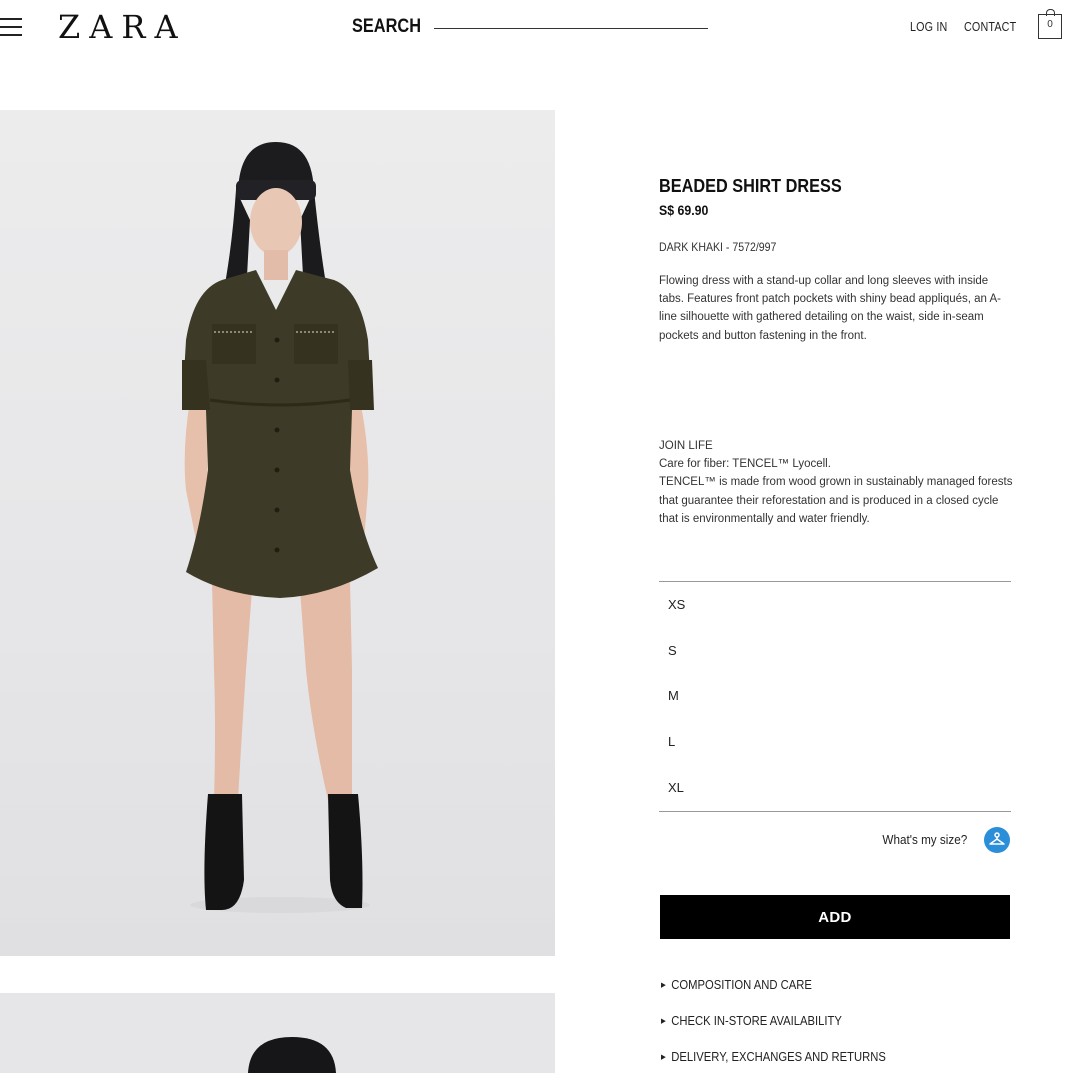 The height and width of the screenshot is (1073, 1073). Describe the element at coordinates (686, 446) in the screenshot. I see `join-life-heading: JOIN LIFE` at that location.